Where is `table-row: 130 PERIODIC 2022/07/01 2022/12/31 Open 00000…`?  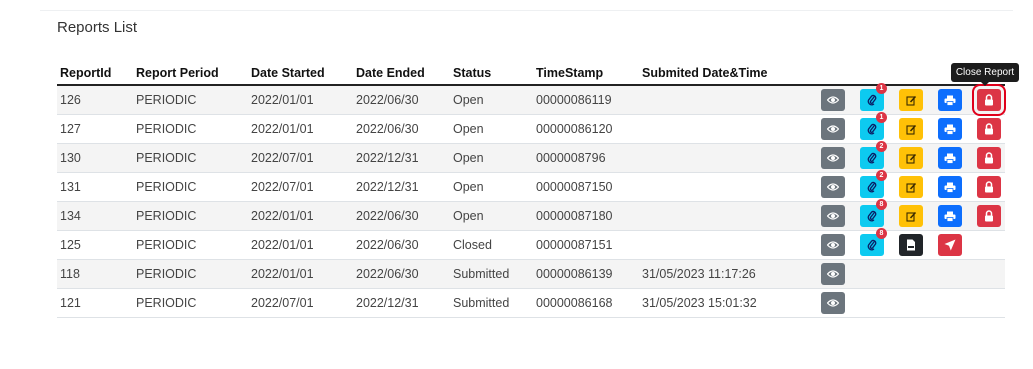 table-row: 130 PERIODIC 2022/07/01 2022/12/31 Open 00000… is located at coordinates (531, 157).